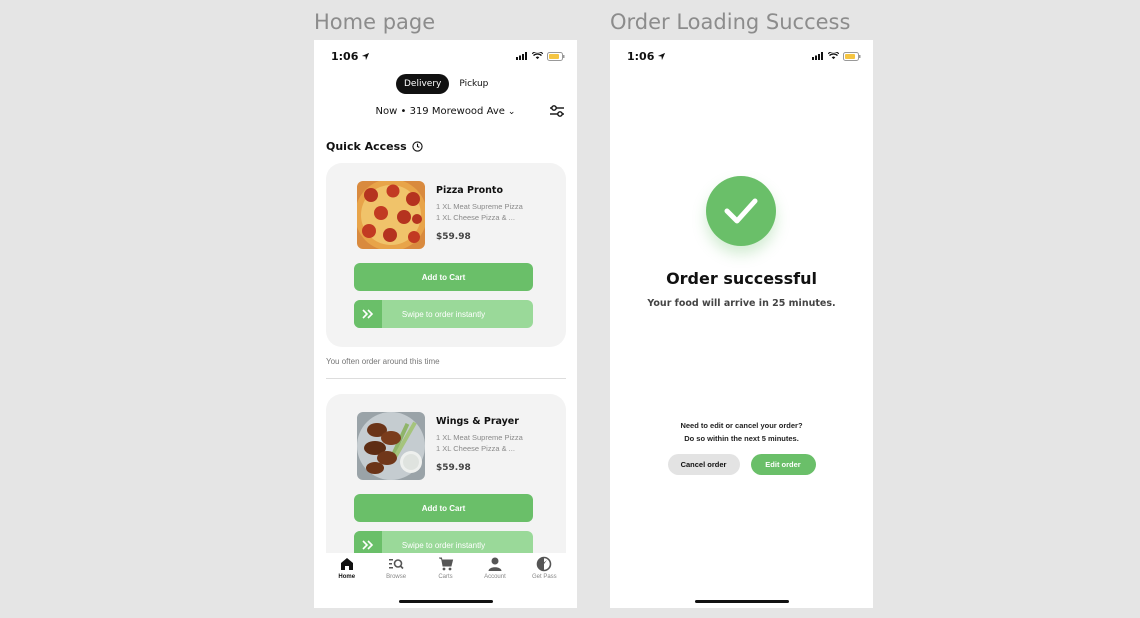 The width and height of the screenshot is (1140, 618). What do you see at coordinates (495, 564) in the screenshot?
I see `account-icon` at bounding box center [495, 564].